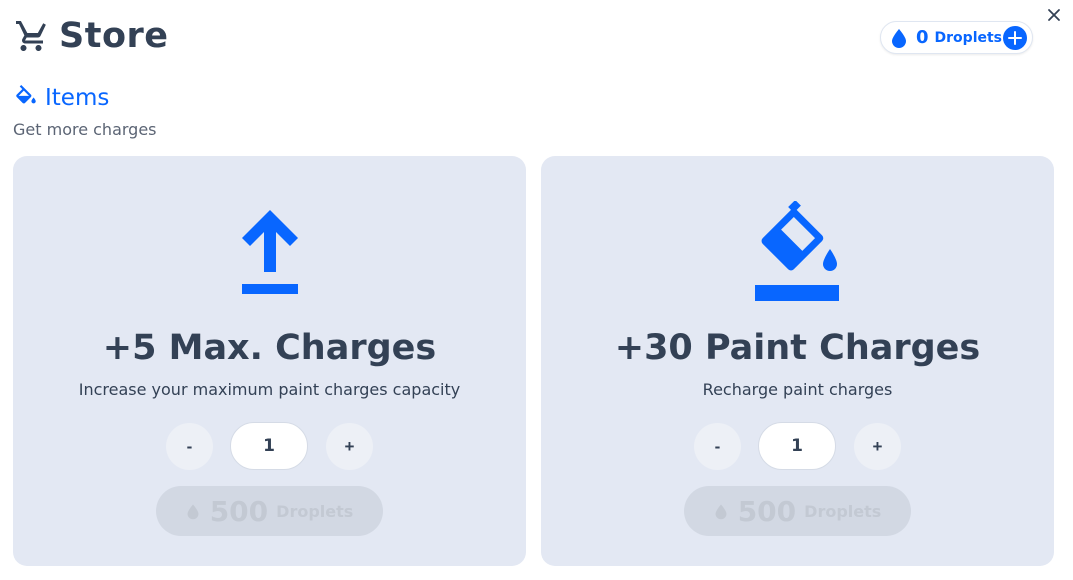 Image resolution: width=1073 pixels, height=580 pixels. Describe the element at coordinates (114, 36) in the screenshot. I see `page-title: Store` at that location.